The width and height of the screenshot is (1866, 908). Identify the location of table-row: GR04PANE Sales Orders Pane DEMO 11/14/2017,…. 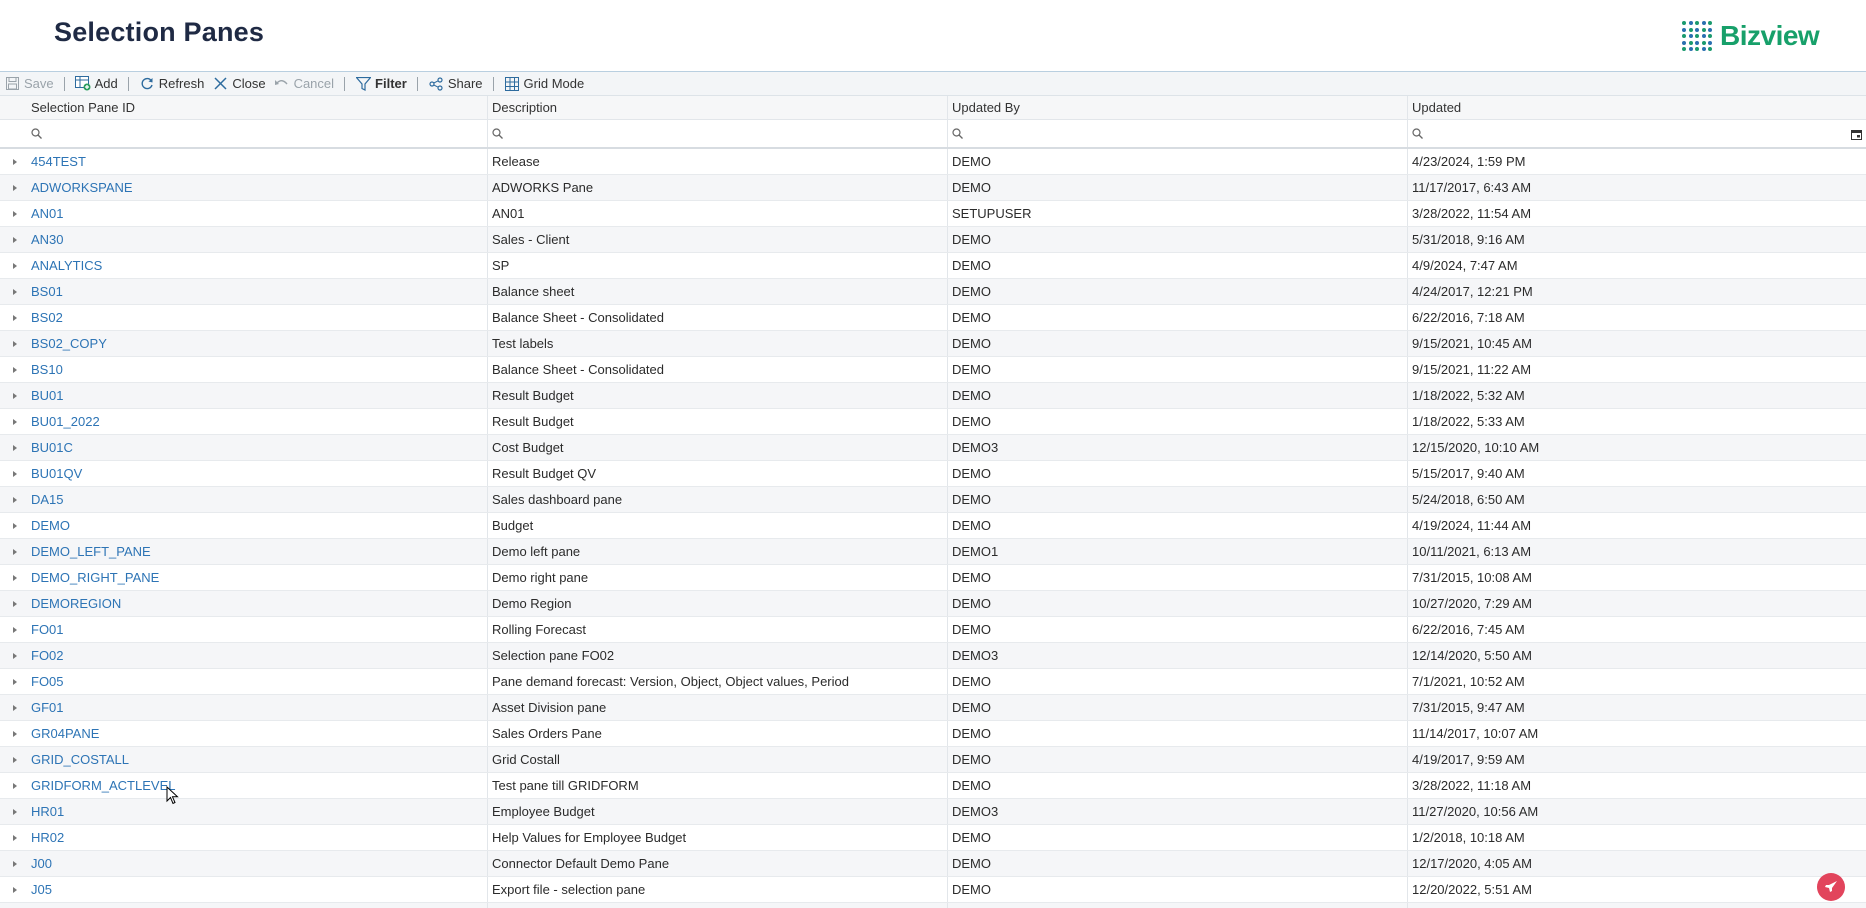
(933, 734).